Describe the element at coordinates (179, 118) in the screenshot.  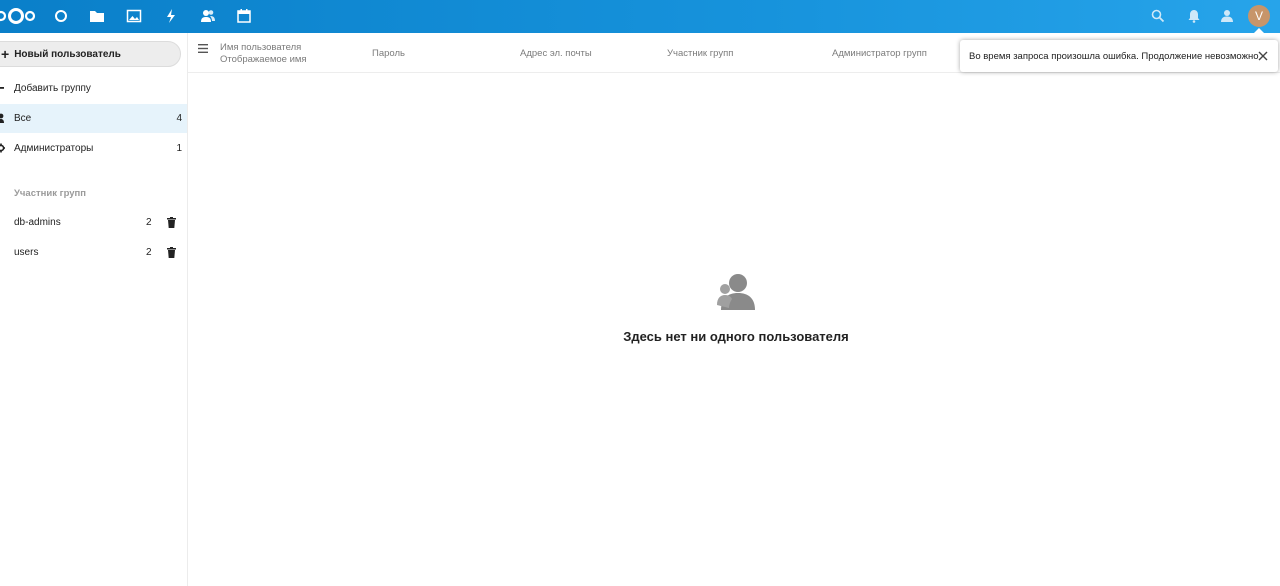
I see `sidebar-item-count: 4` at that location.